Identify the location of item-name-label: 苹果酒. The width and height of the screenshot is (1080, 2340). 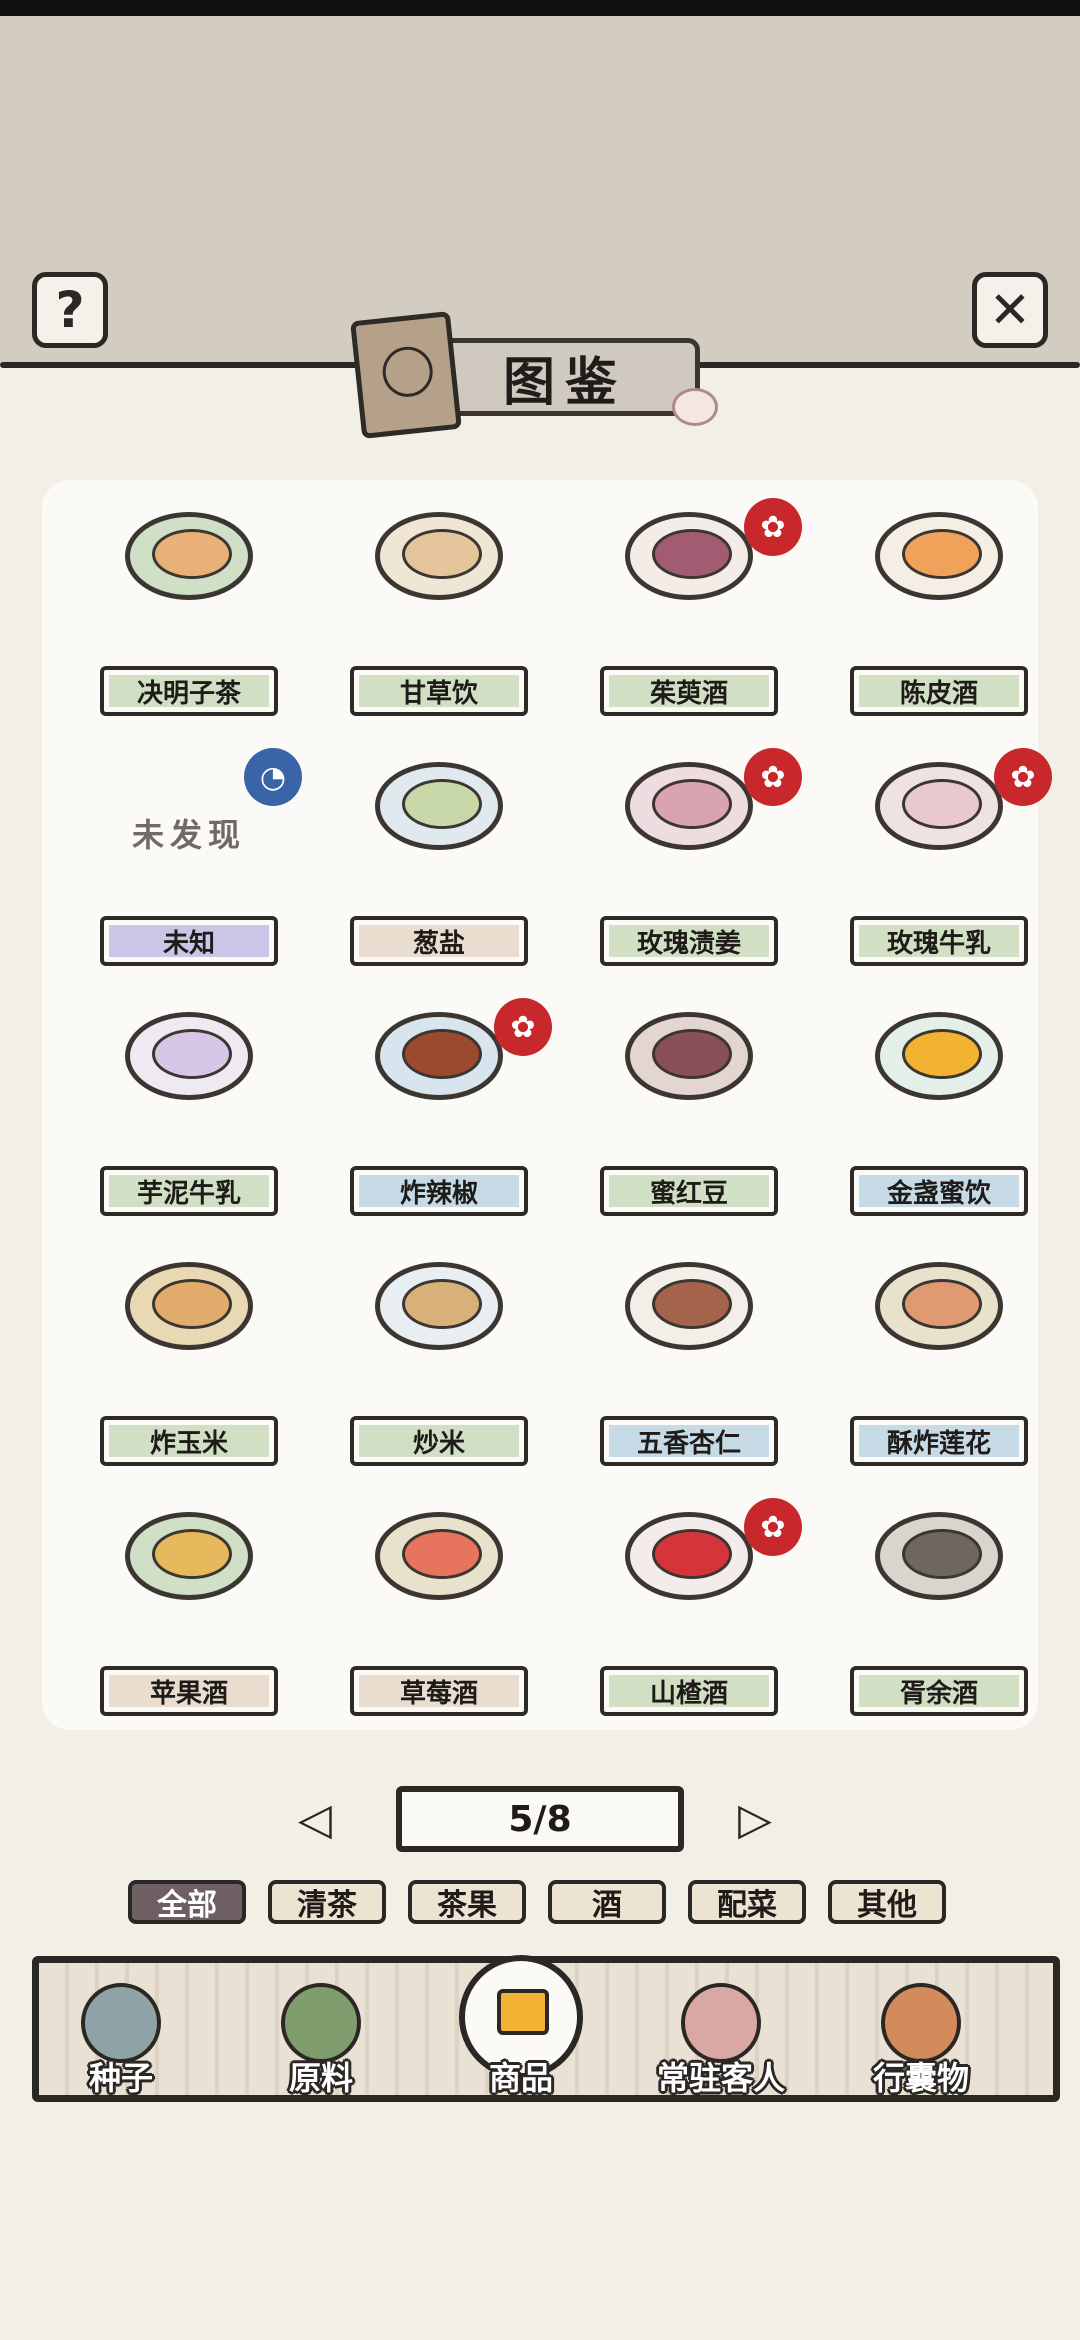
(189, 1691).